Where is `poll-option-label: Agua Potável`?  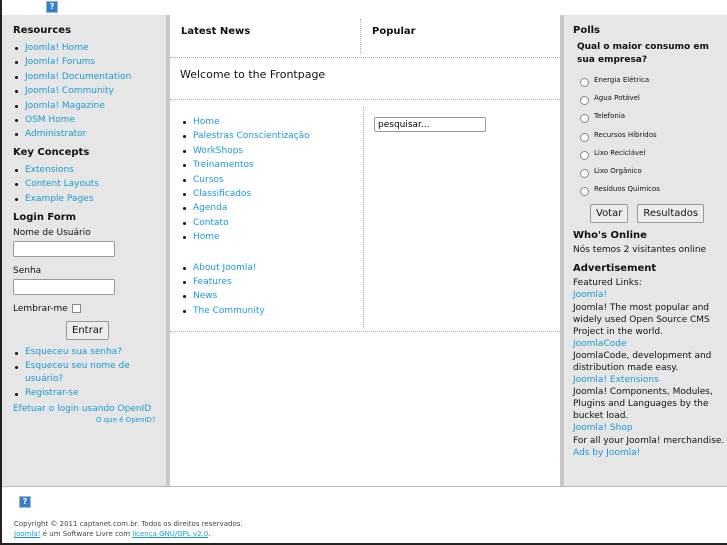 poll-option-label: Agua Potável is located at coordinates (617, 98).